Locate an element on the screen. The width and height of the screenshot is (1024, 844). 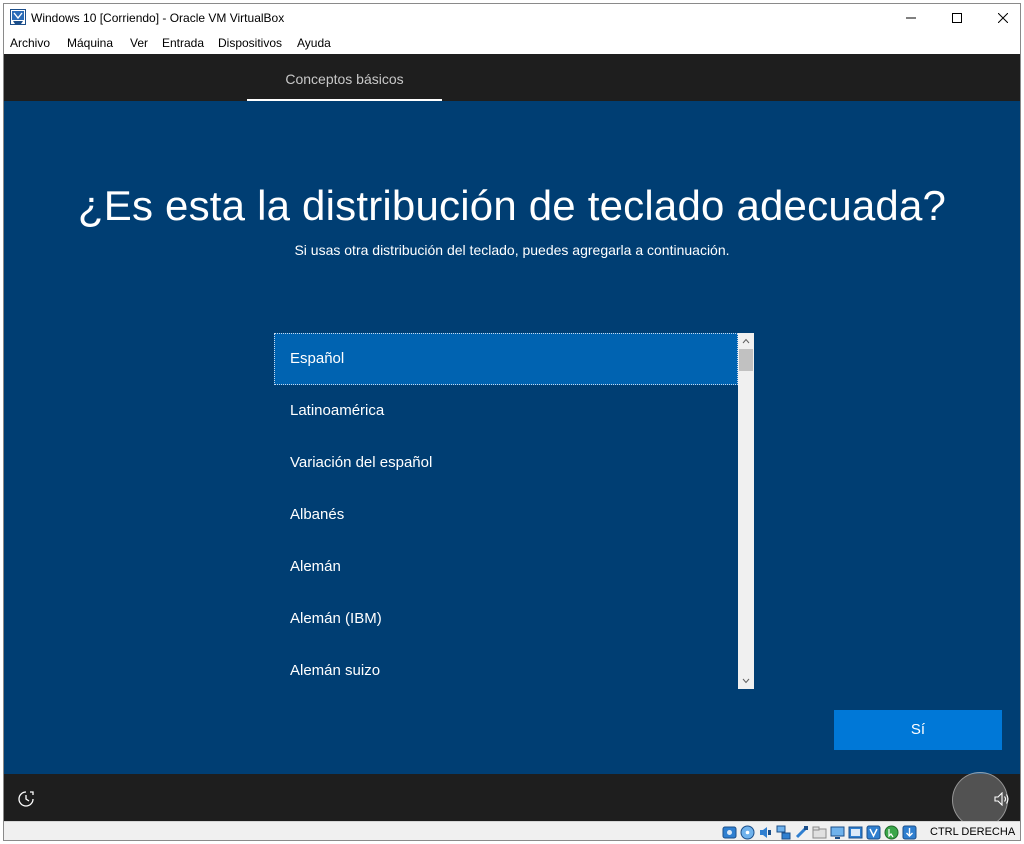
minimize-button is located at coordinates (911, 18).